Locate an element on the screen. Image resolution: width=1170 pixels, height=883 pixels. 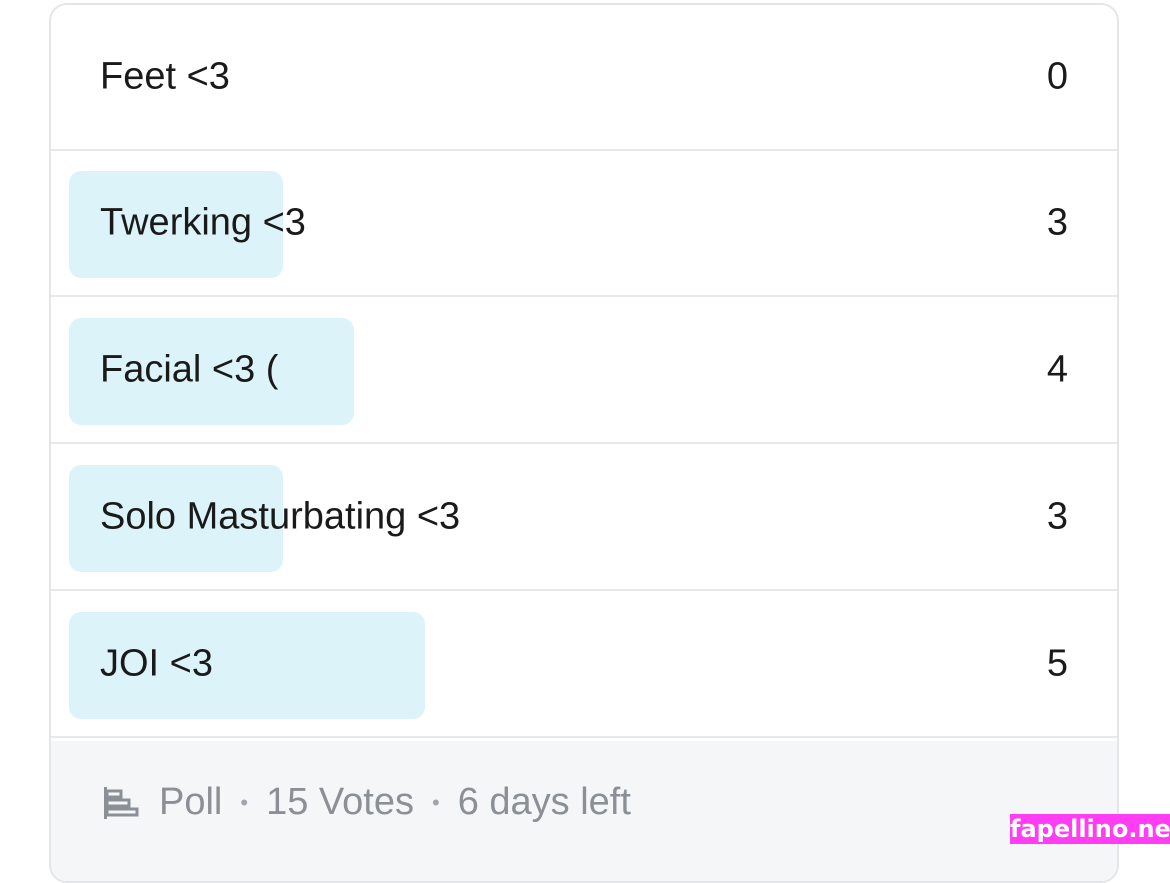
poll-type-label: Poll is located at coordinates (190, 802).